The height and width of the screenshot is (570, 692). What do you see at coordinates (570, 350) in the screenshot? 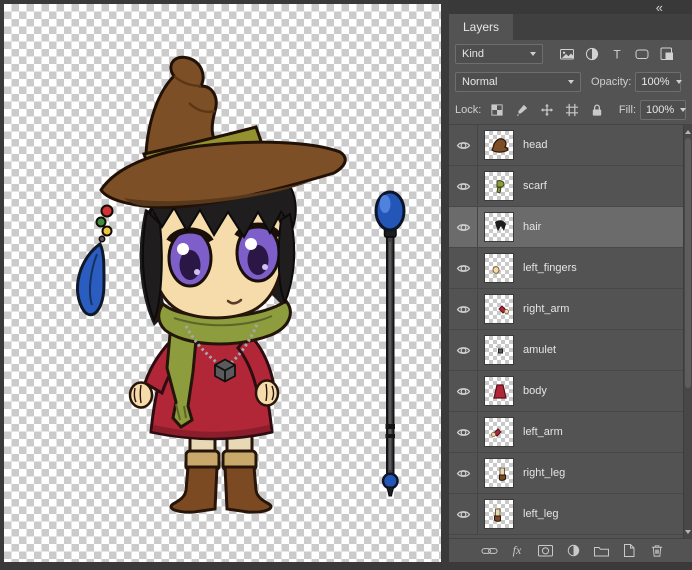
I see `layer-row-amulet: amulet` at bounding box center [570, 350].